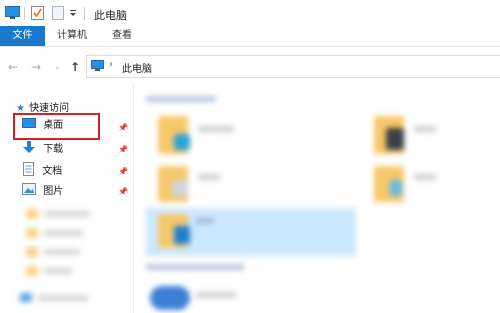 This screenshot has width=500, height=313. What do you see at coordinates (28, 169) in the screenshot?
I see `document-icon` at bounding box center [28, 169].